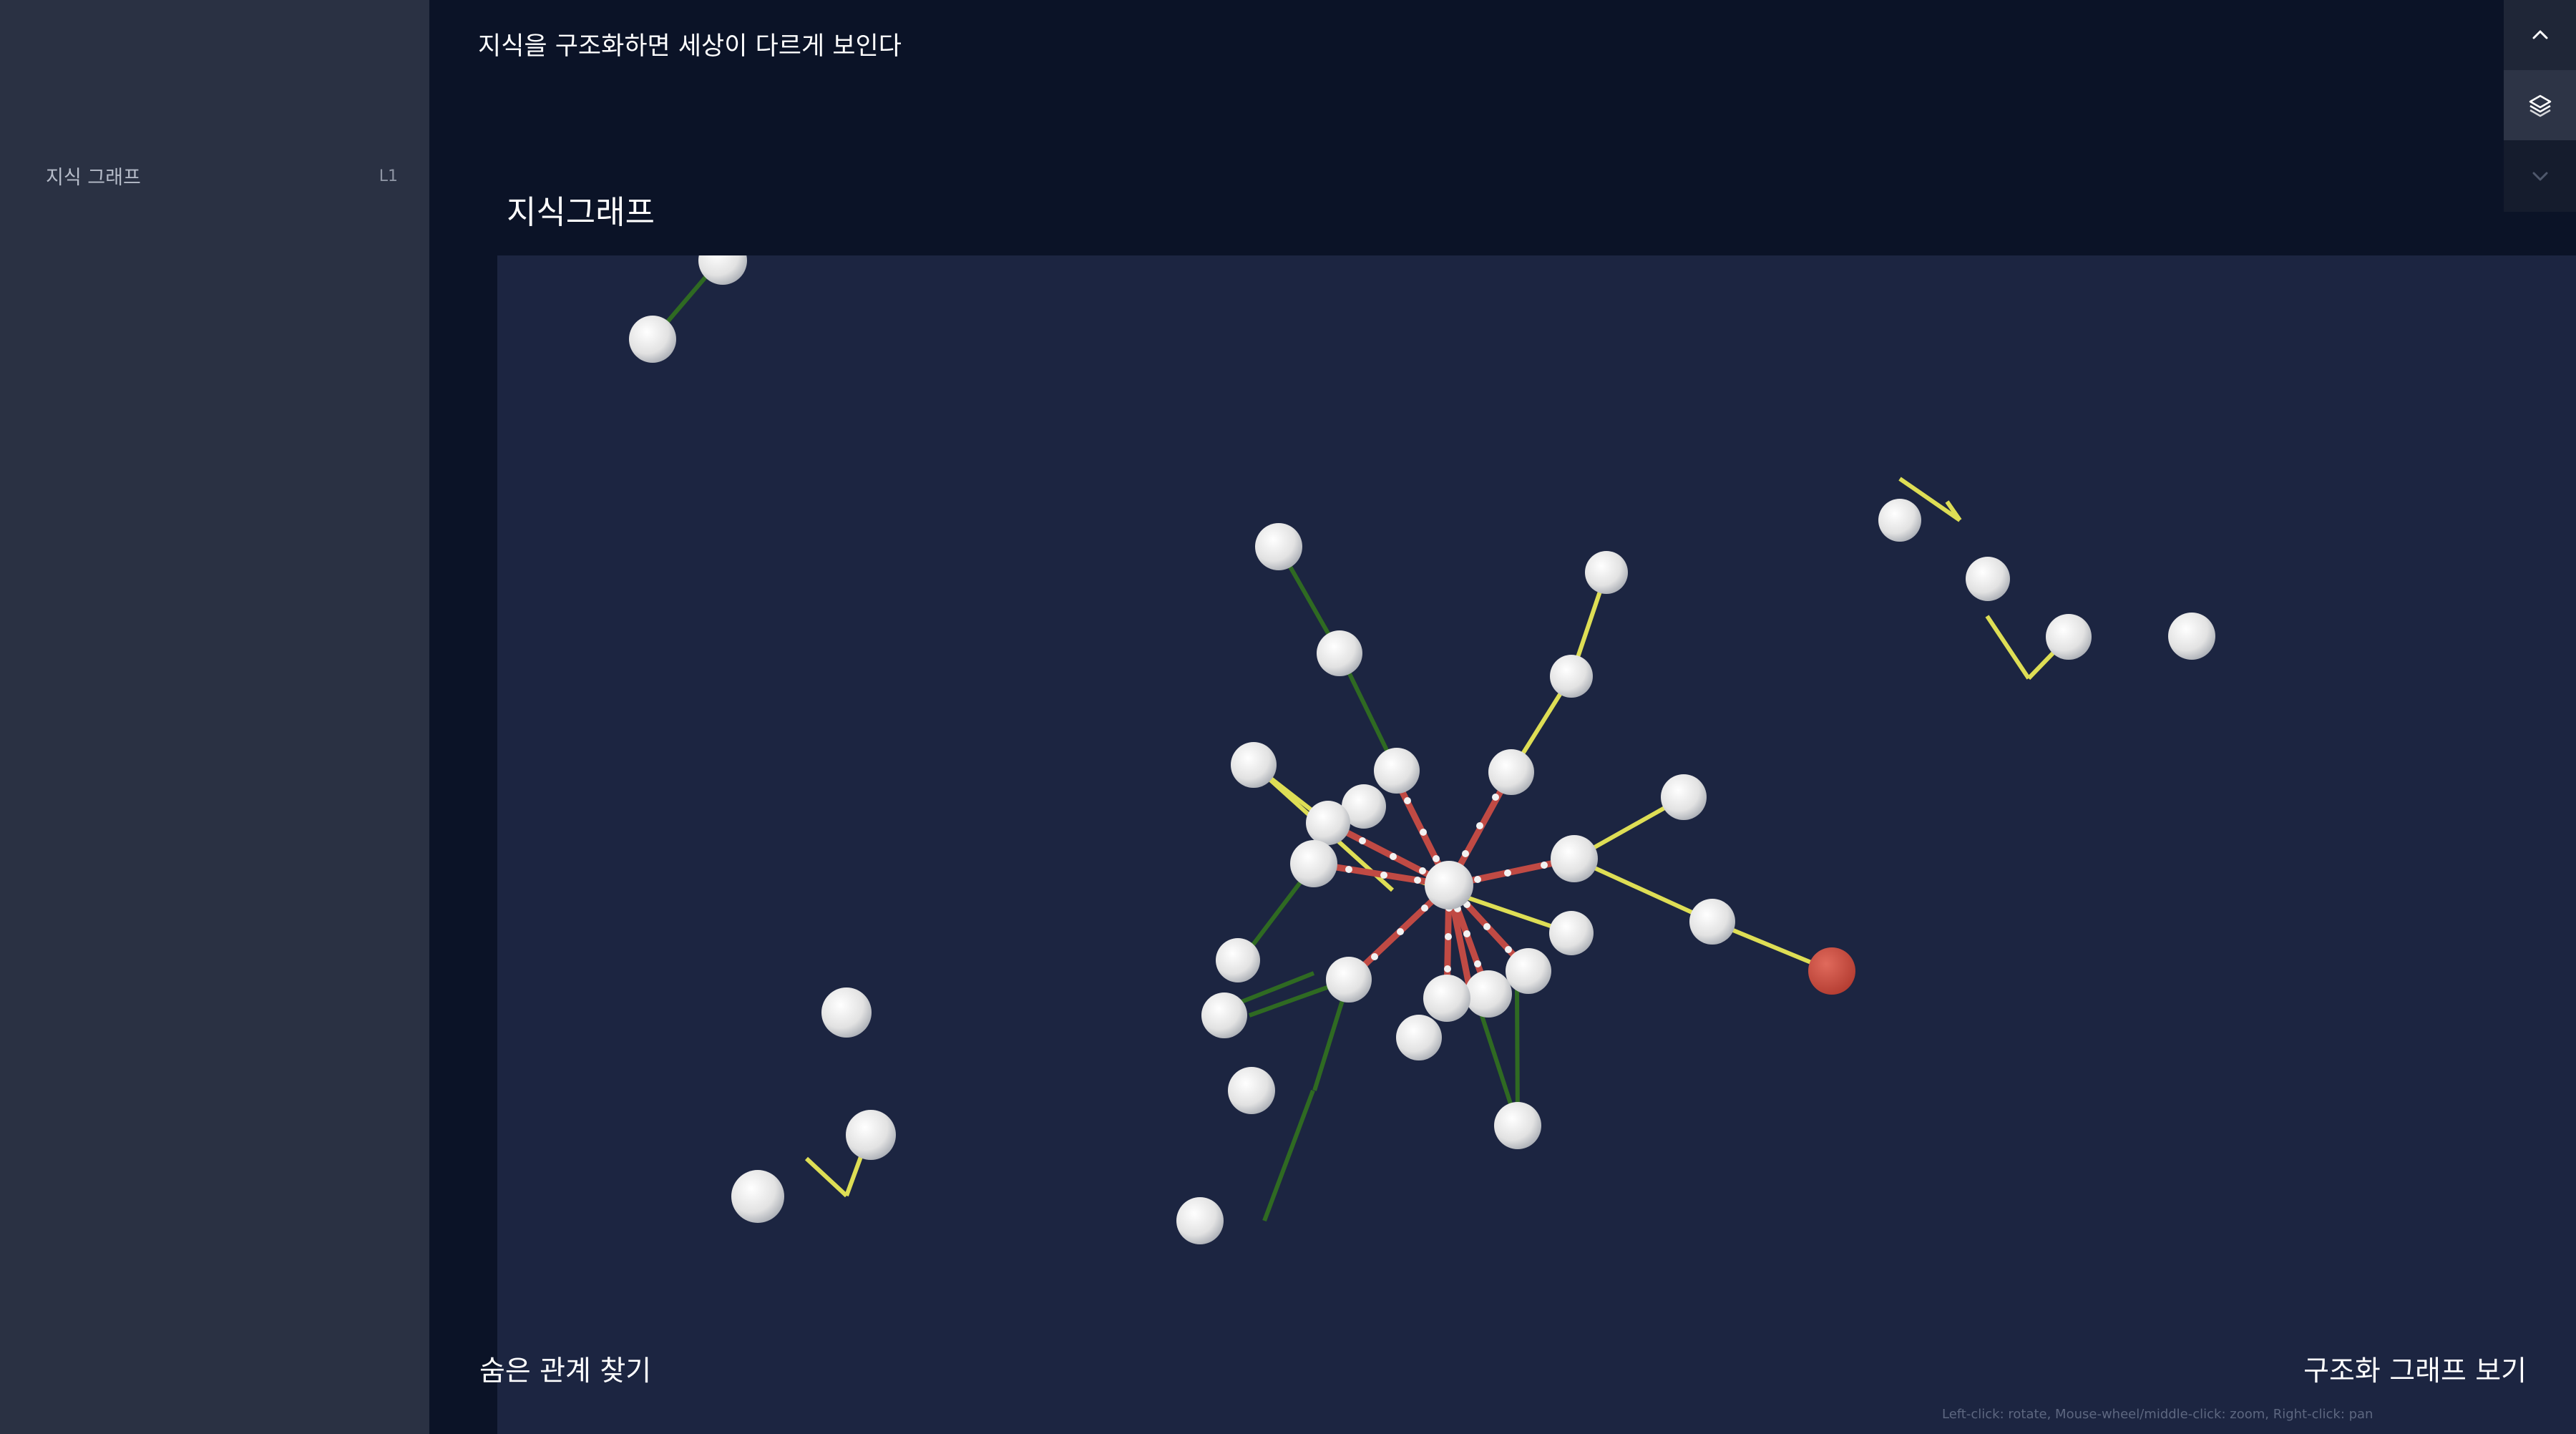  What do you see at coordinates (690, 46) in the screenshot?
I see `page-title: 지식을 구조화하면 세상이 다르게 보인다` at bounding box center [690, 46].